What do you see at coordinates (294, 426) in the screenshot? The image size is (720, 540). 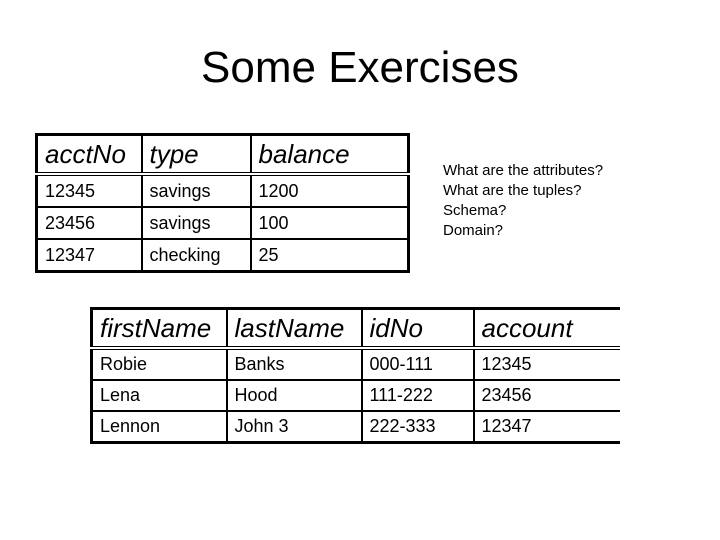 I see `table-cell: John 3` at bounding box center [294, 426].